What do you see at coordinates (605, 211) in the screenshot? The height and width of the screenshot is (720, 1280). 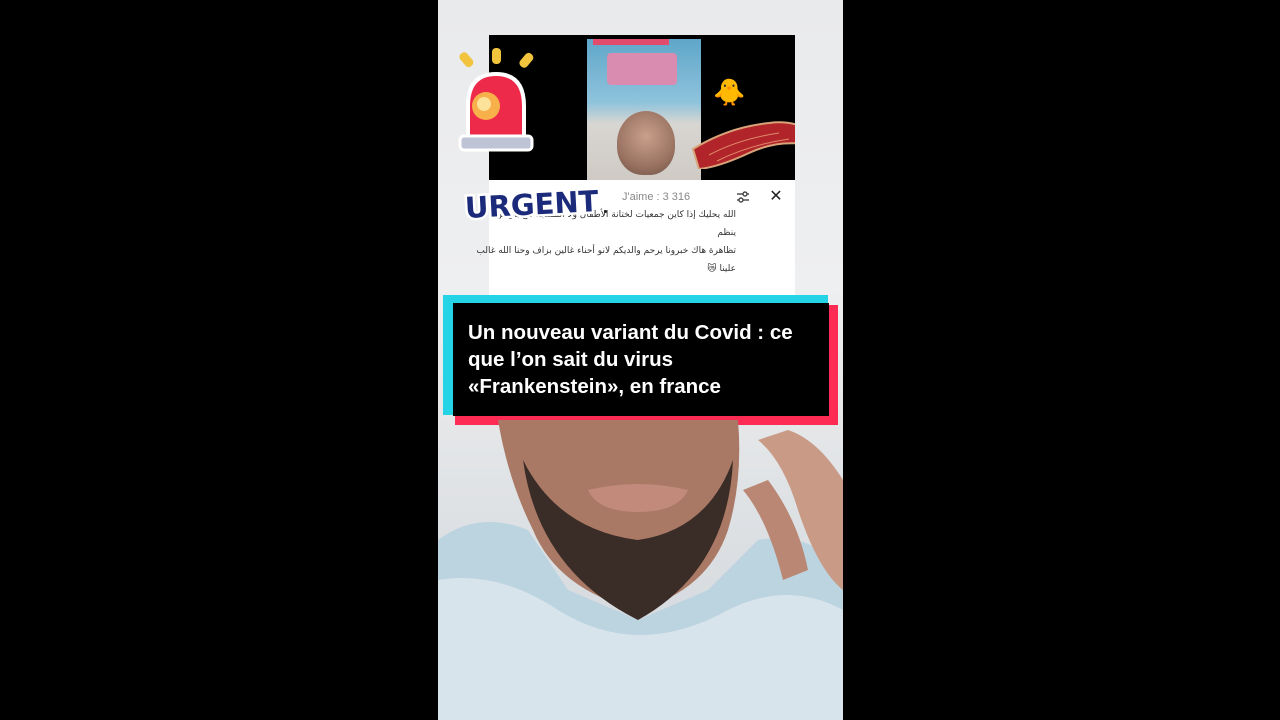 I see `dot` at bounding box center [605, 211].